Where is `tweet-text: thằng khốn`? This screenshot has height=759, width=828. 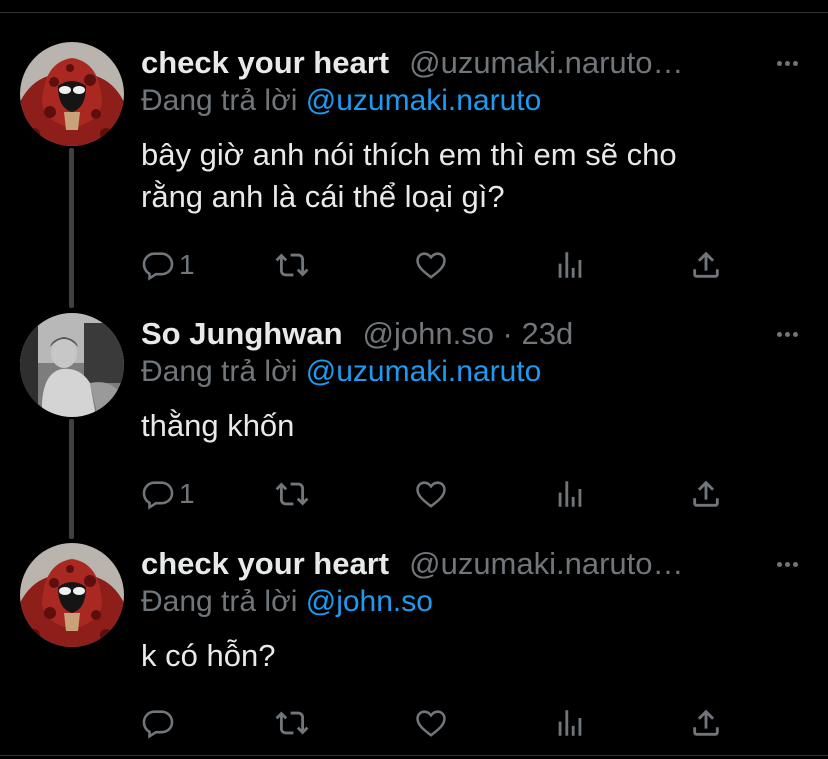
tweet-text: thằng khốn is located at coordinates (471, 426).